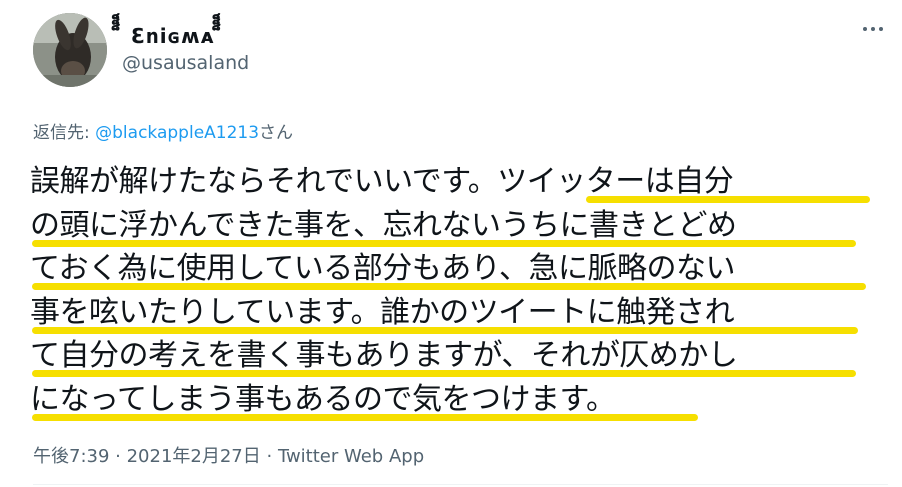 The height and width of the screenshot is (487, 902). Describe the element at coordinates (185, 63) in the screenshot. I see `author-handle: @usausaland` at that location.